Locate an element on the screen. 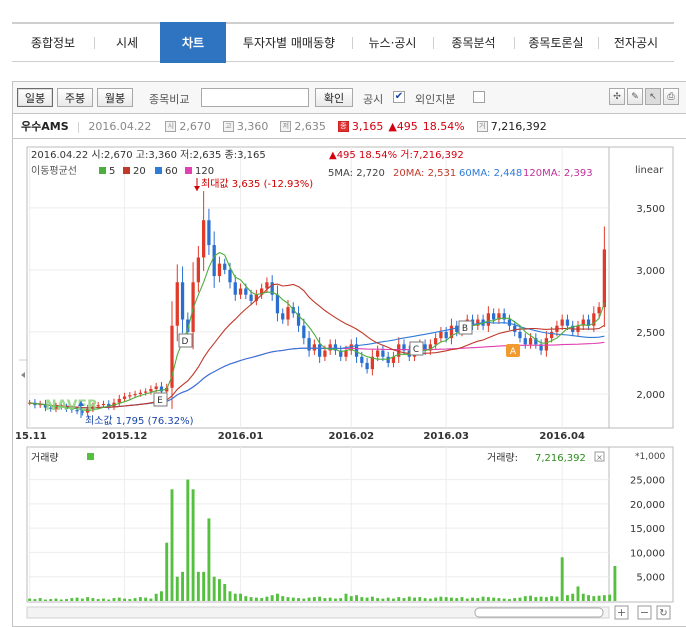 Image resolution: width=686 pixels, height=627 pixels. ma20-value: 20MA: 2,531 is located at coordinates (424, 173).